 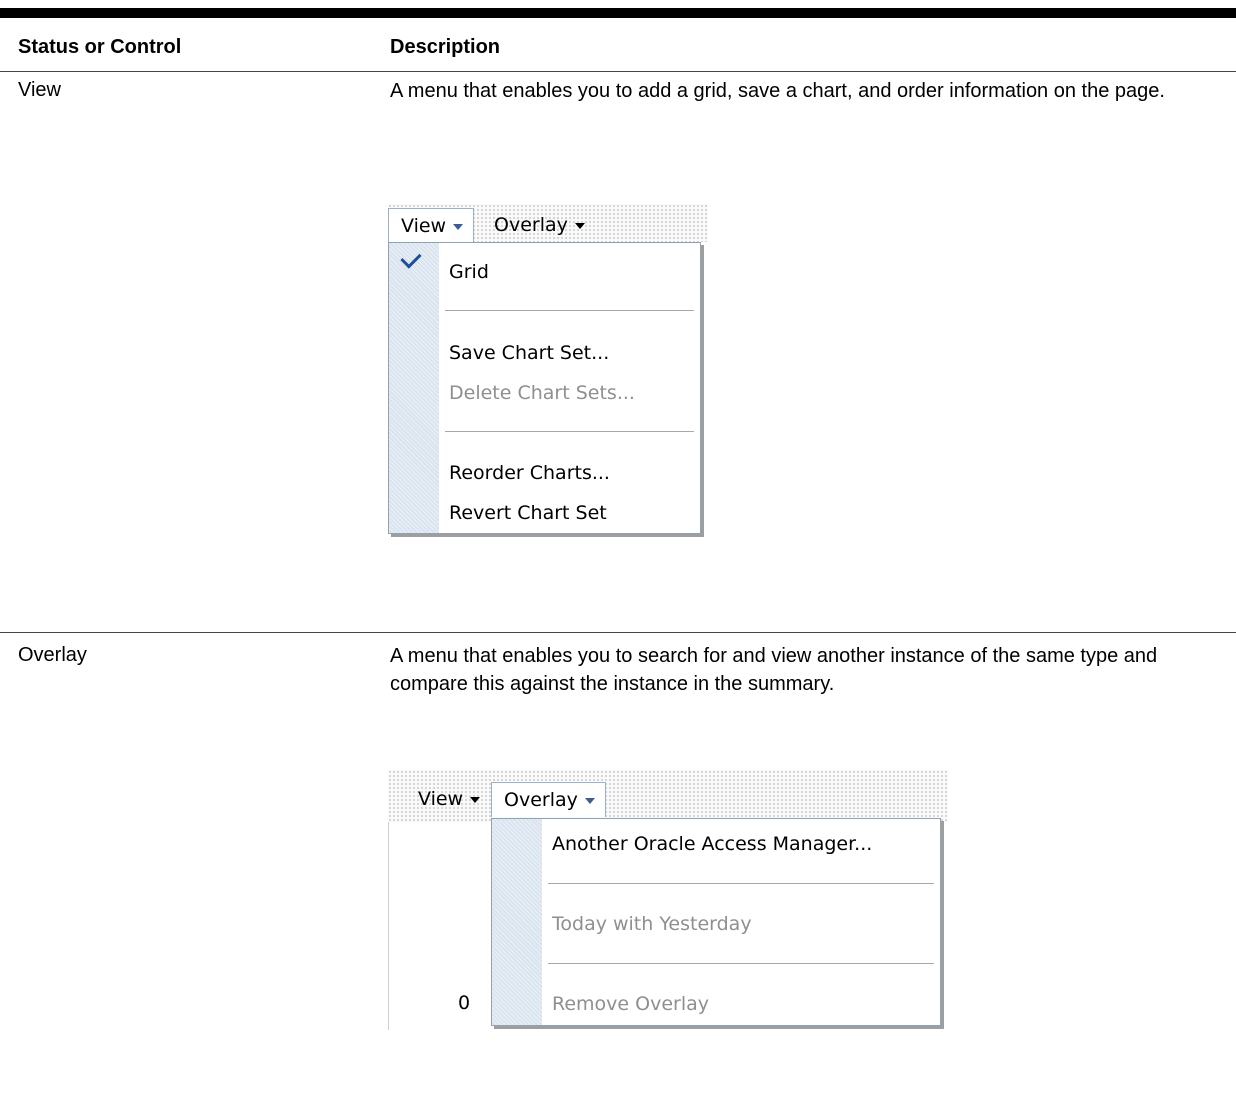 I want to click on axis-zero-label: 0, so click(x=464, y=1003).